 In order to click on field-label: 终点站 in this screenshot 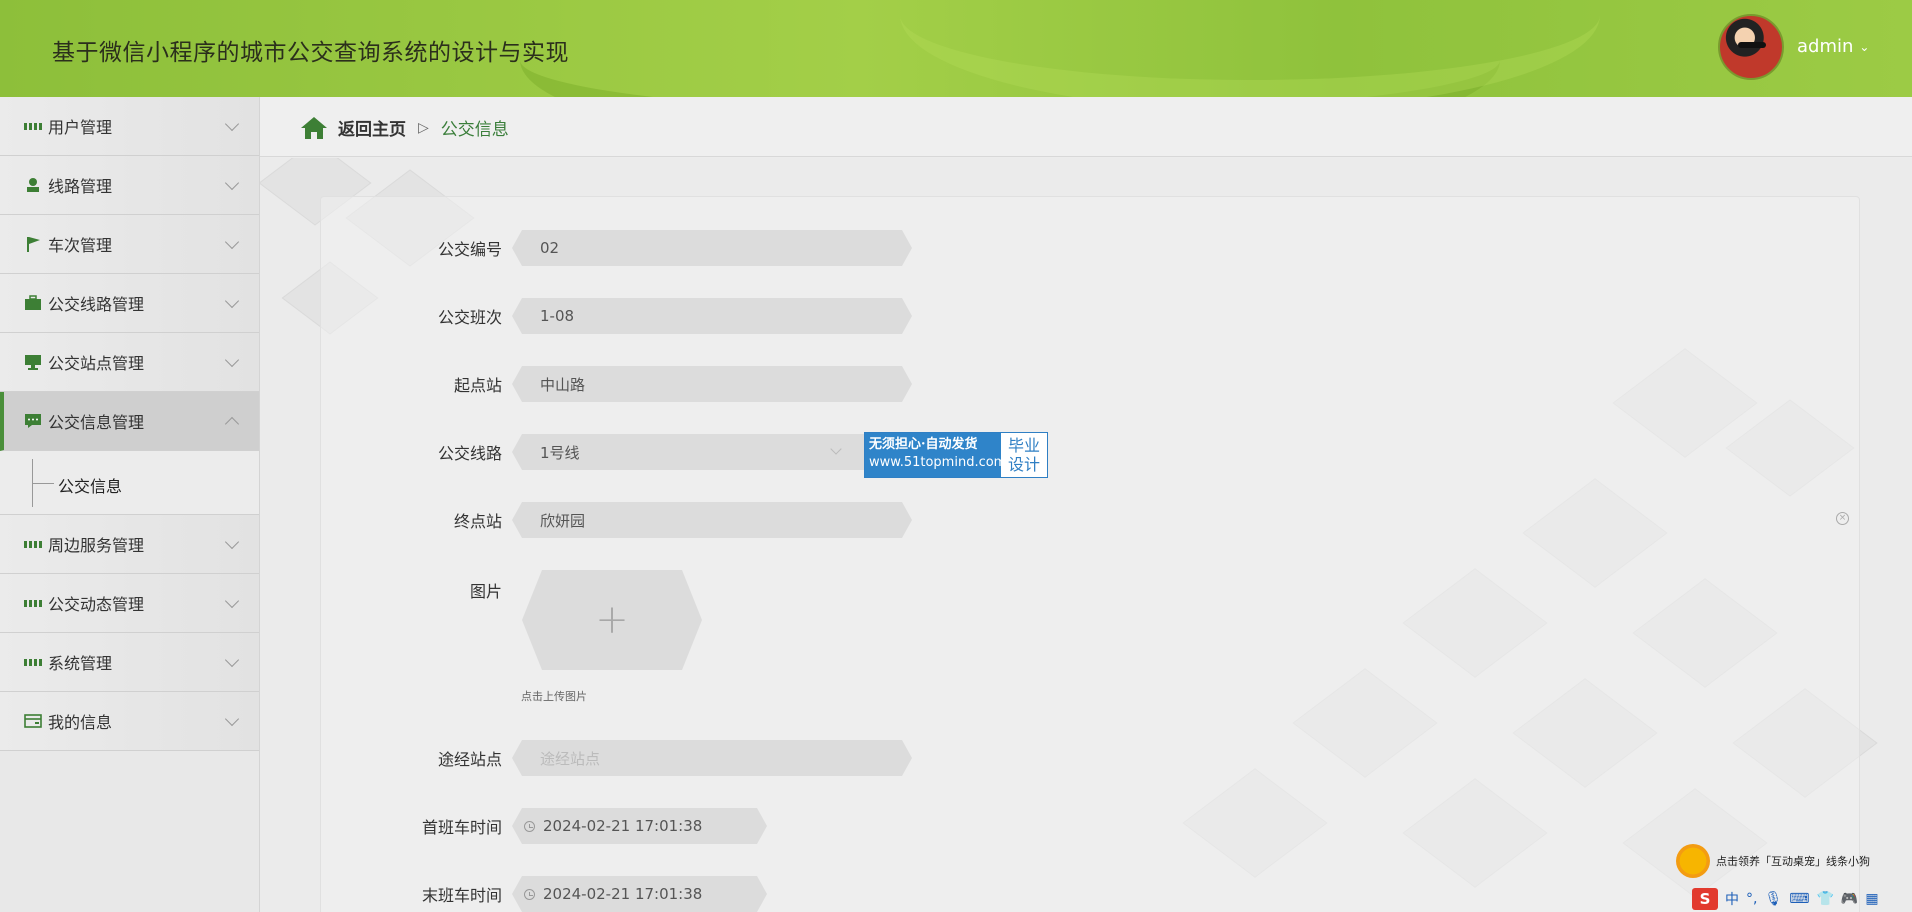, I will do `click(477, 521)`.